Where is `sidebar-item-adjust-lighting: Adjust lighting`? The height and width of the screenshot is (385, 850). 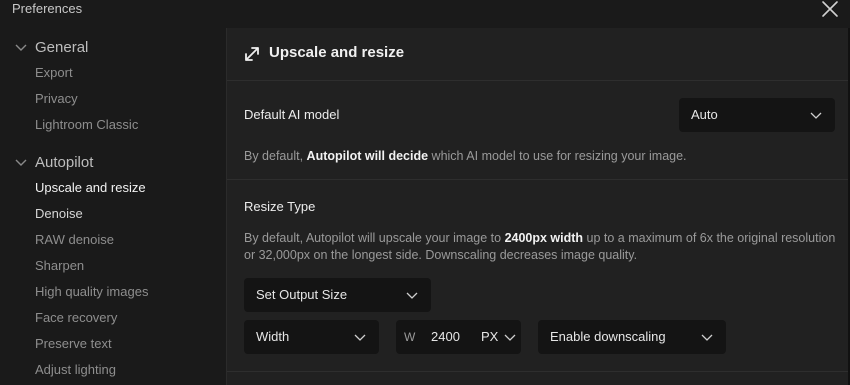
sidebar-item-adjust-lighting: Adjust lighting is located at coordinates (75, 370).